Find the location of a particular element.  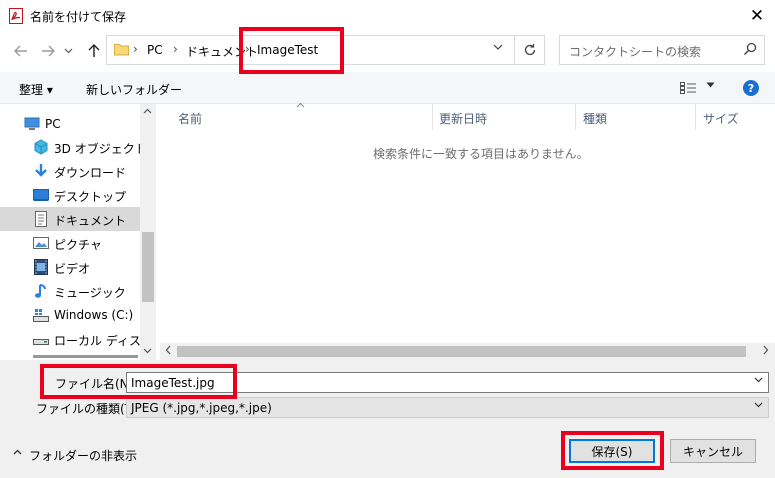

chevron-up-icon is located at coordinates (17, 452).